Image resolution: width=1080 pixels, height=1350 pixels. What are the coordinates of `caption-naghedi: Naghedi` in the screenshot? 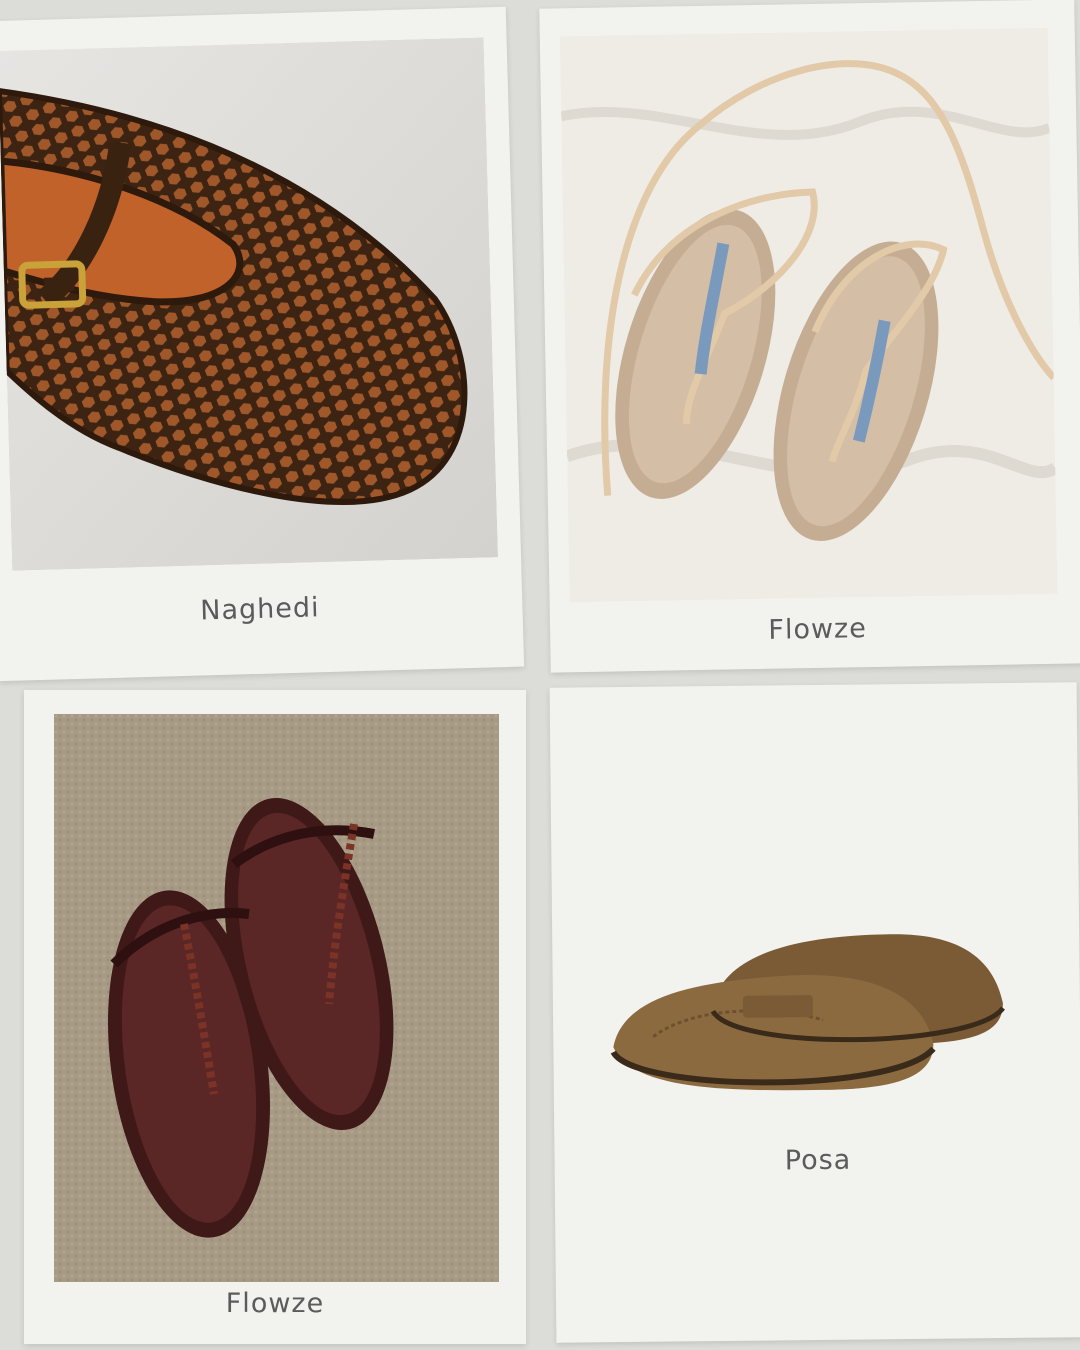 It's located at (259, 609).